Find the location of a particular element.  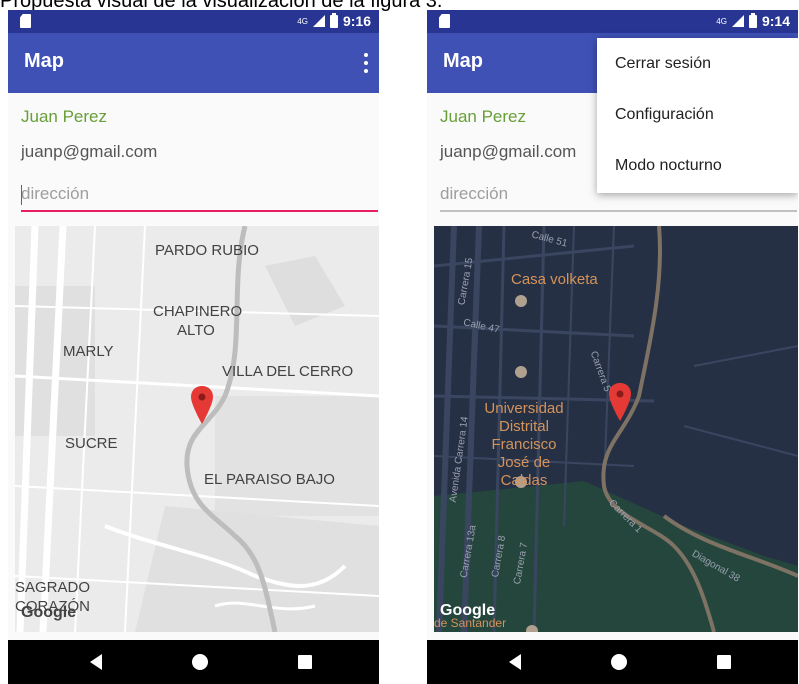

menu-item-modo-nocturno: Modo nocturno is located at coordinates (697, 165).